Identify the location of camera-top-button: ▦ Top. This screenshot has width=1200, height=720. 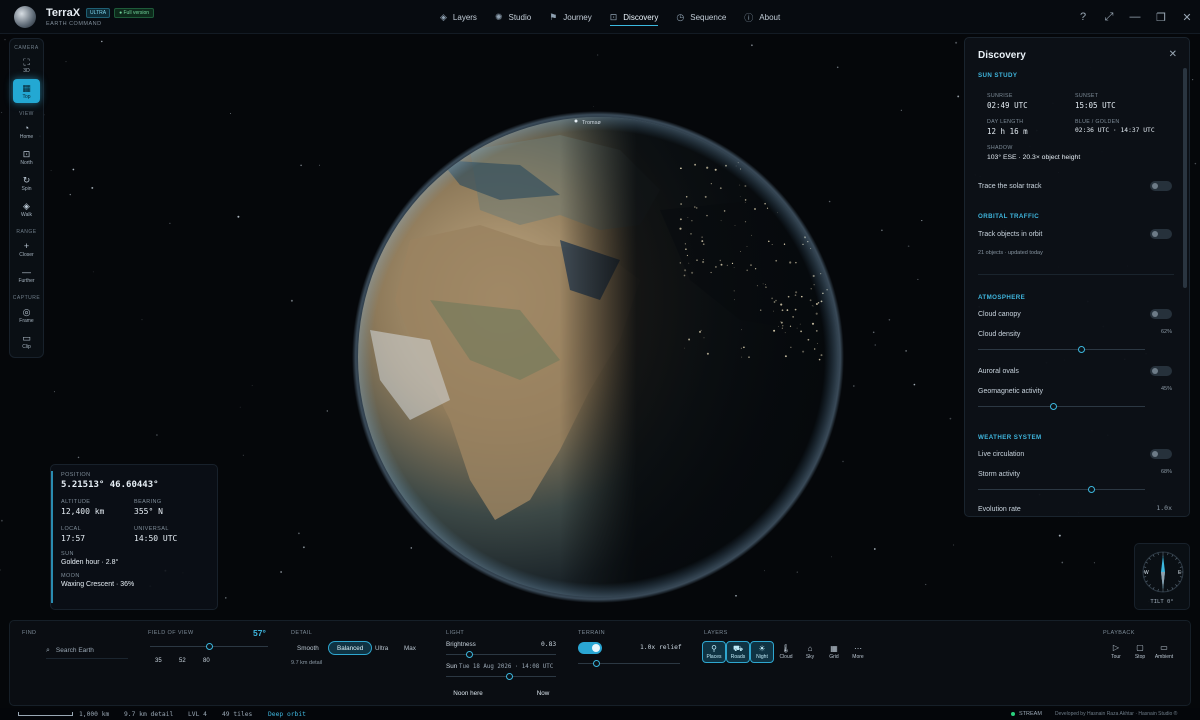
(26, 91).